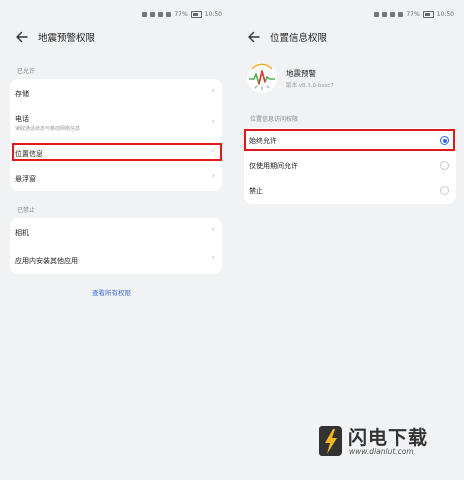 This screenshot has width=464, height=480. What do you see at coordinates (116, 232) in the screenshot?
I see `permission-row-camera: 相机 ›` at bounding box center [116, 232].